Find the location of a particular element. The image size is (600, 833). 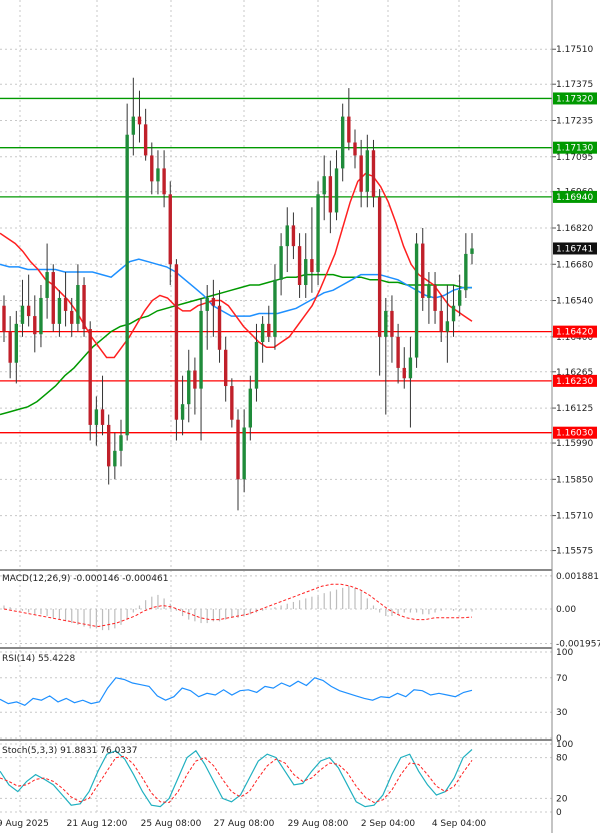

level-label: 1.16030 is located at coordinates (574, 434).